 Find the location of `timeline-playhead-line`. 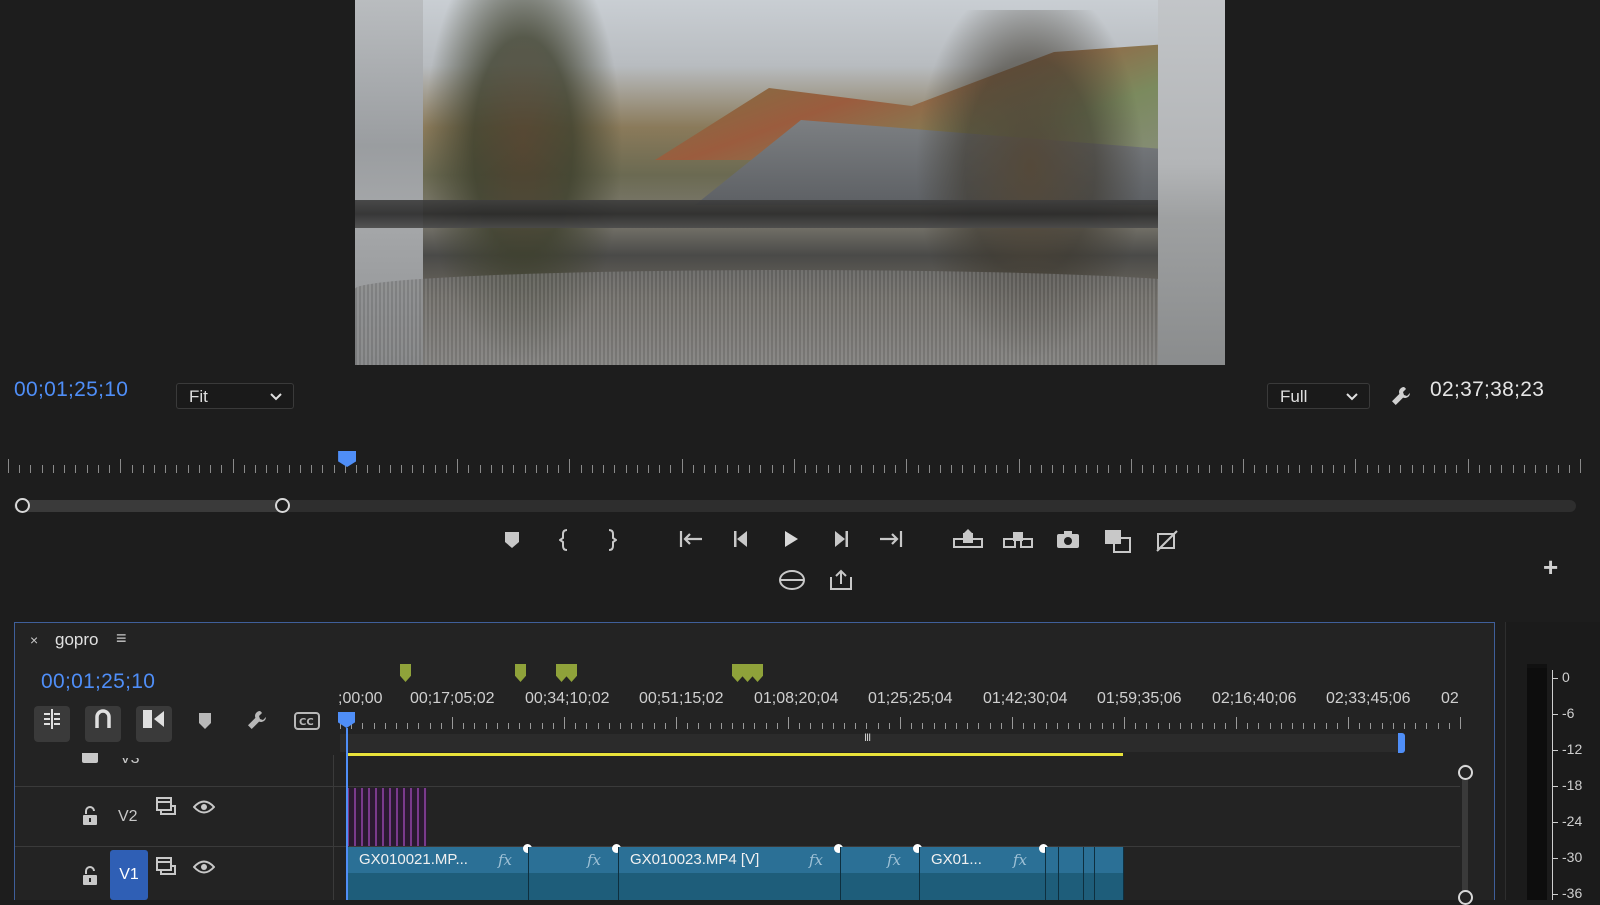

timeline-playhead-line is located at coordinates (347, 814).